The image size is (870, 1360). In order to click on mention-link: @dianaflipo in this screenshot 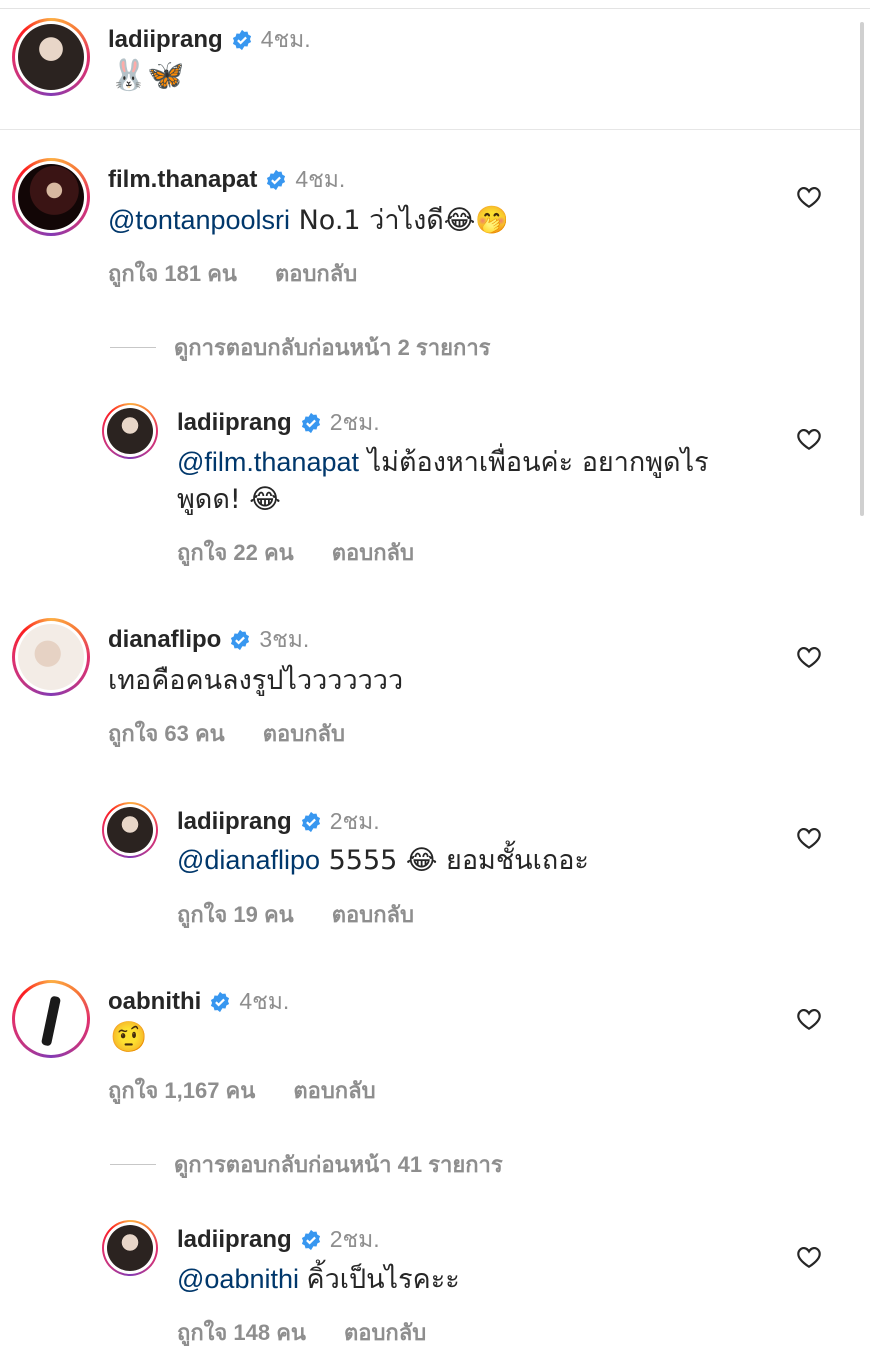, I will do `click(248, 860)`.